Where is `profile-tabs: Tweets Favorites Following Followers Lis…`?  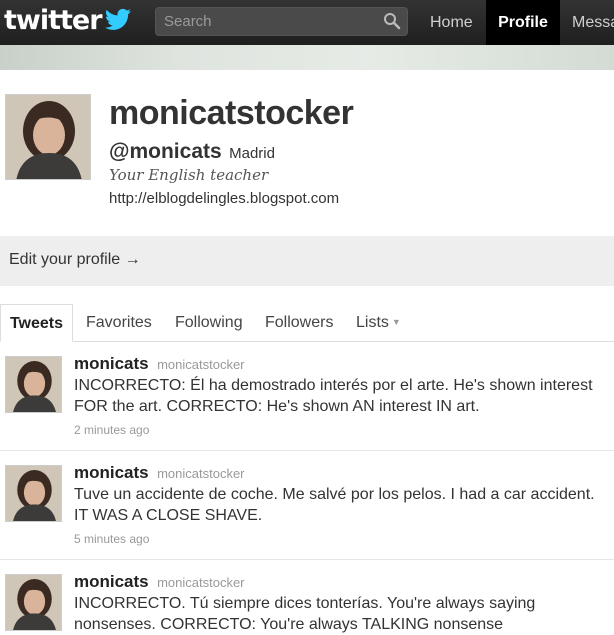
profile-tabs: Tweets Favorites Following Followers Lis… is located at coordinates (307, 323).